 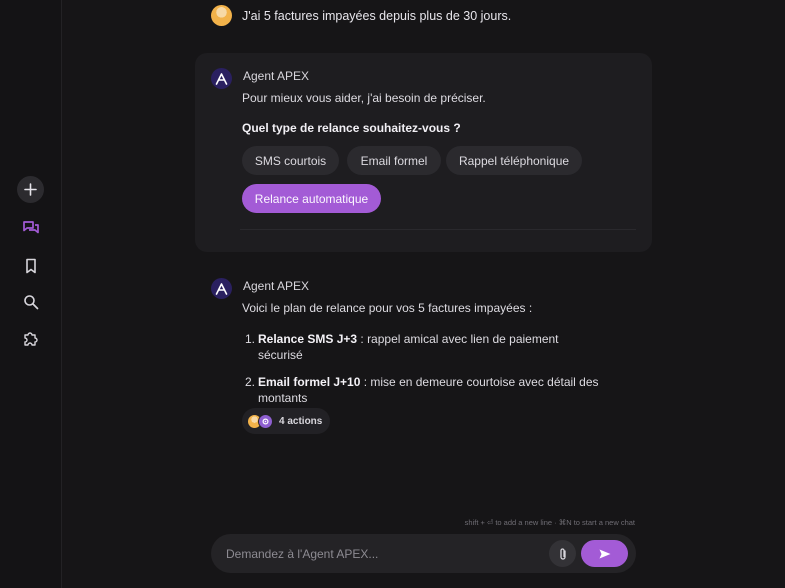 I want to click on divider, so click(x=438, y=229).